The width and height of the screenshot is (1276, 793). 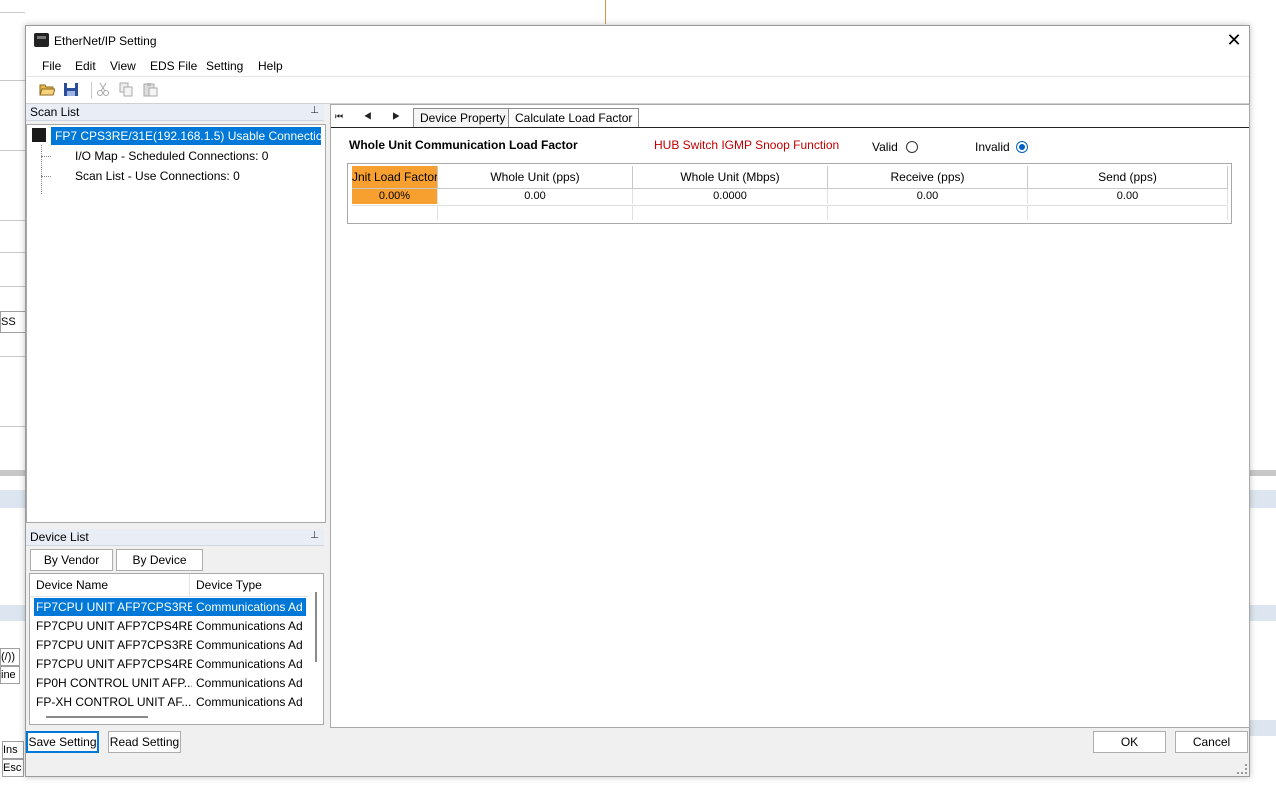 I want to click on save-icon, so click(x=71, y=89).